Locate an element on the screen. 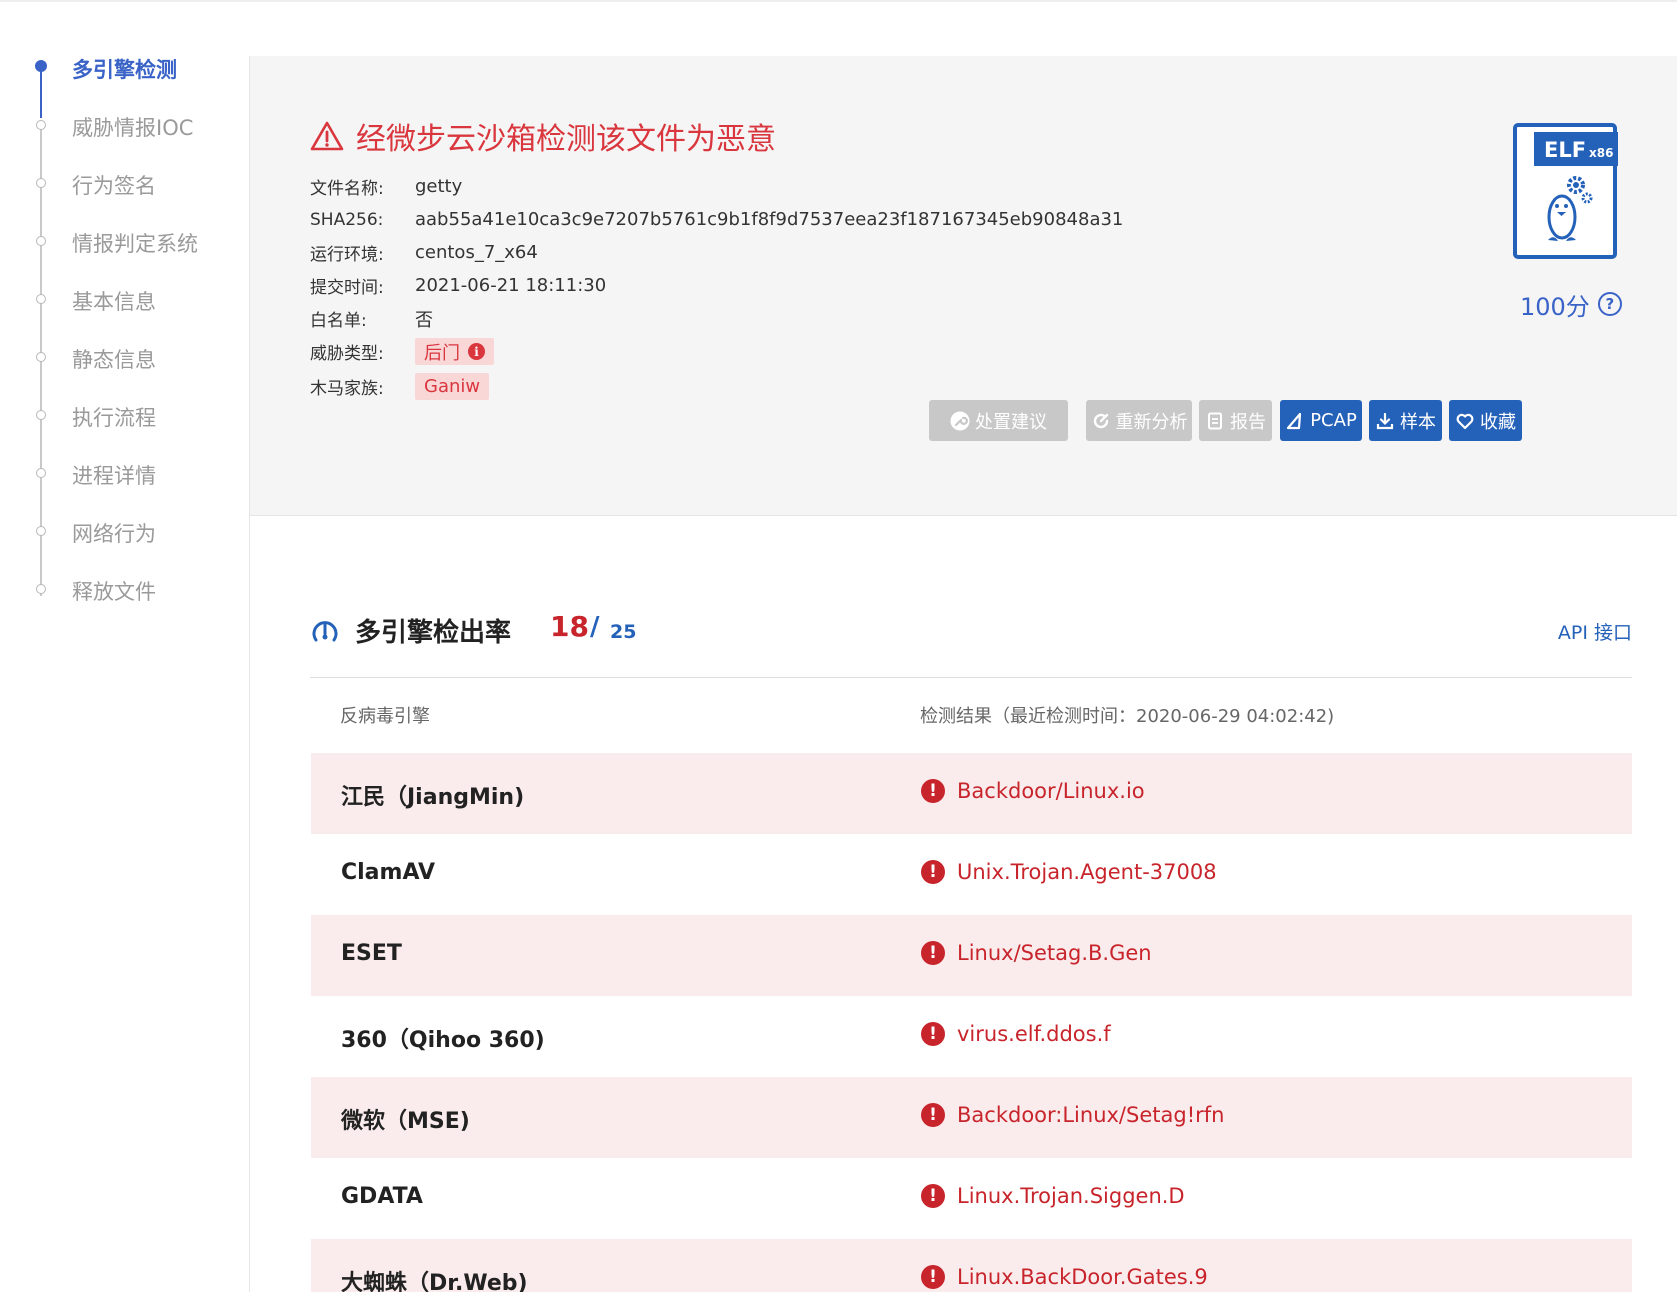 This screenshot has width=1677, height=1292. nav-item-label: 执行流程 is located at coordinates (114, 418).